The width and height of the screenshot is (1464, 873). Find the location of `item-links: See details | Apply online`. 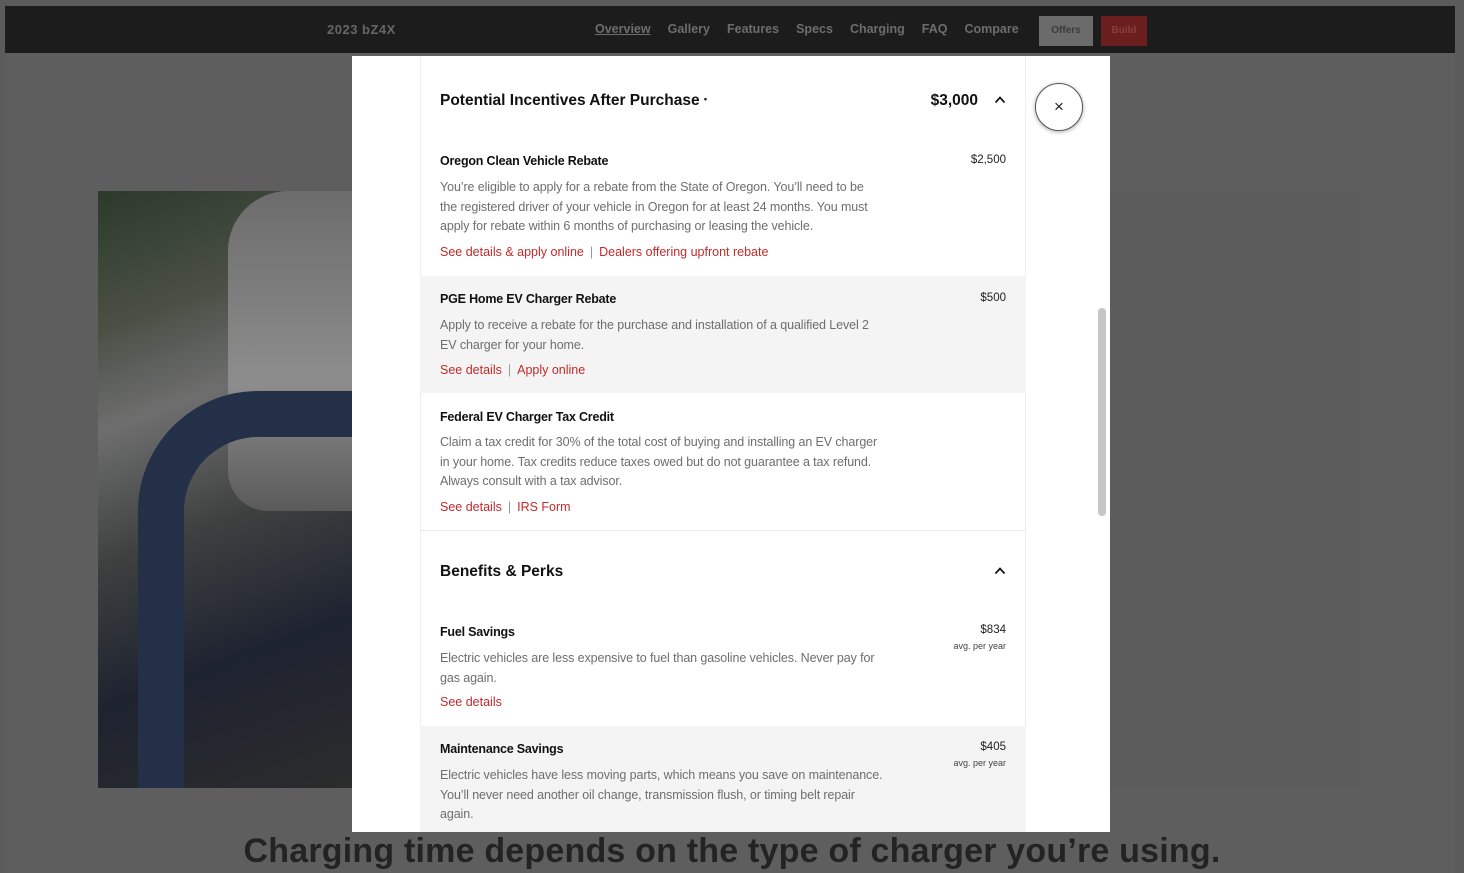

item-links: See details | Apply online is located at coordinates (513, 370).